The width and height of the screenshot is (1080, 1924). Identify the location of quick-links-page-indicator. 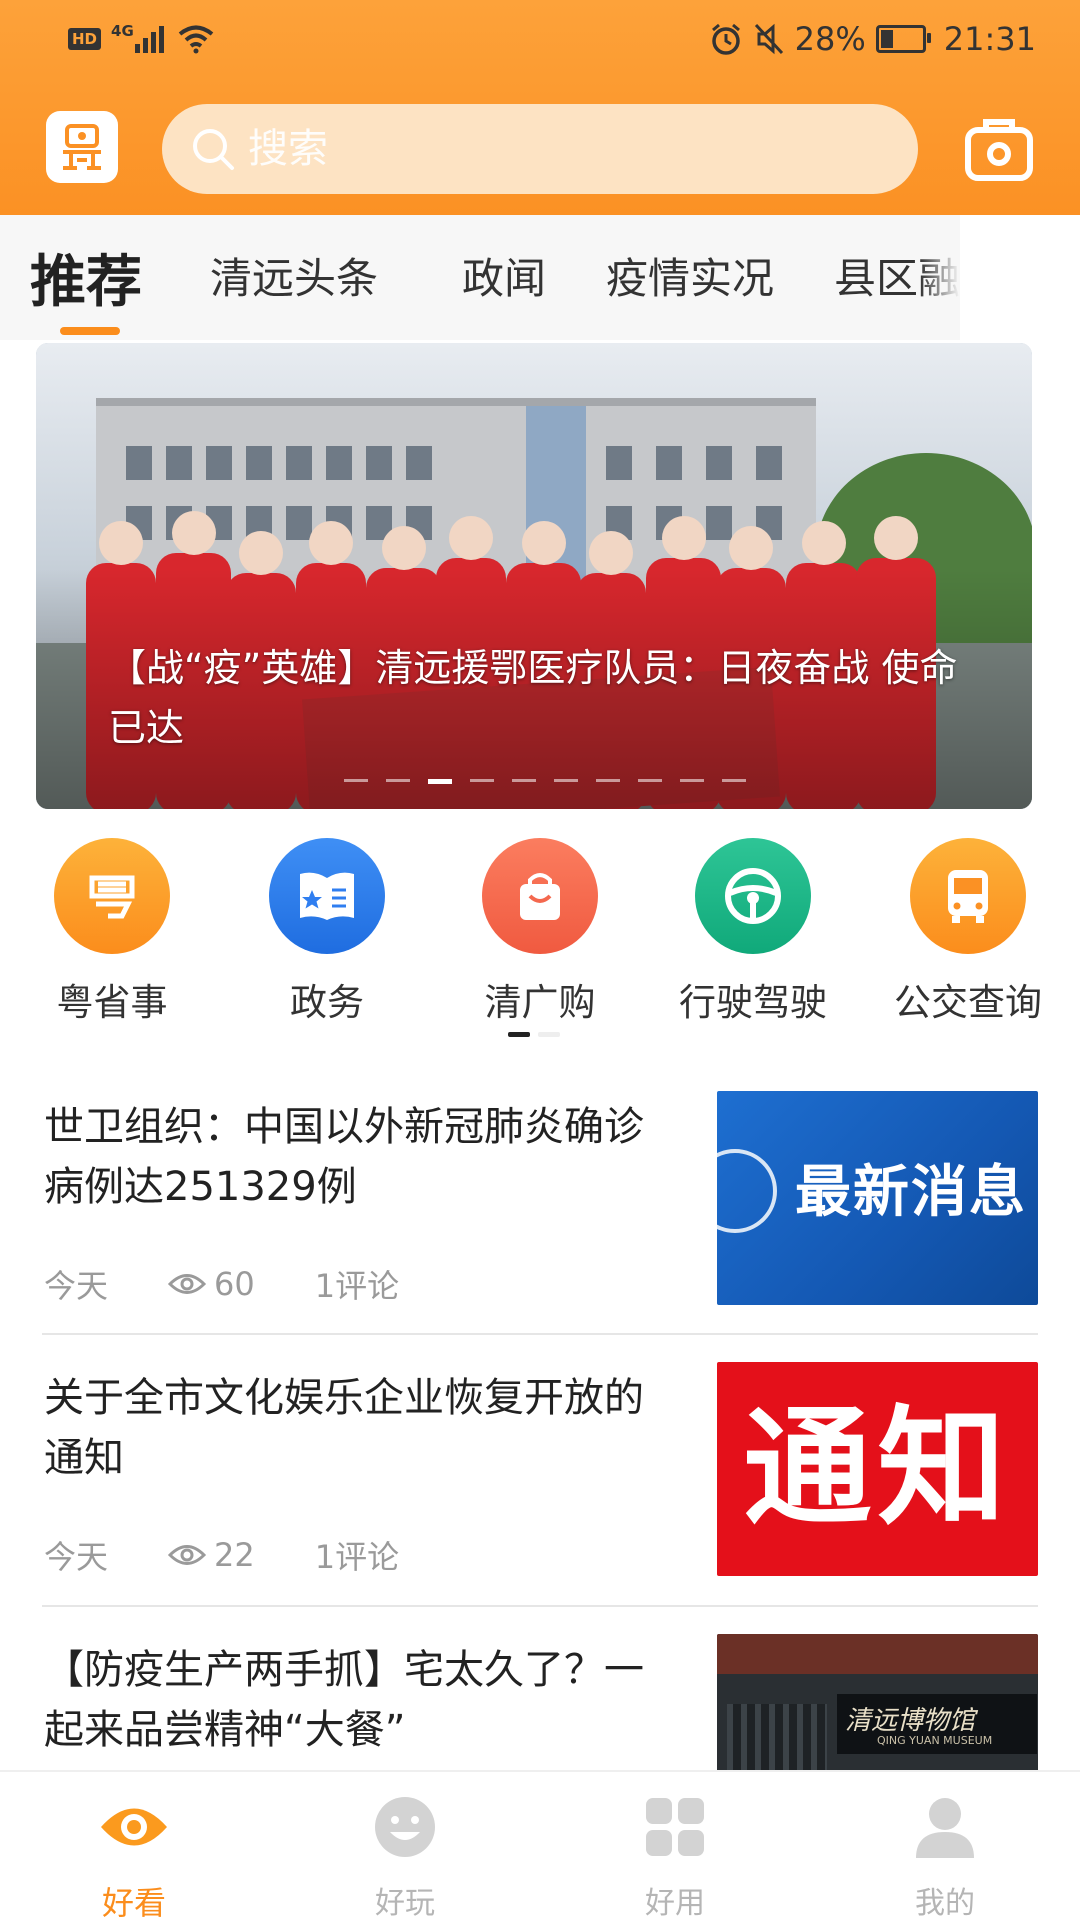
(534, 1034).